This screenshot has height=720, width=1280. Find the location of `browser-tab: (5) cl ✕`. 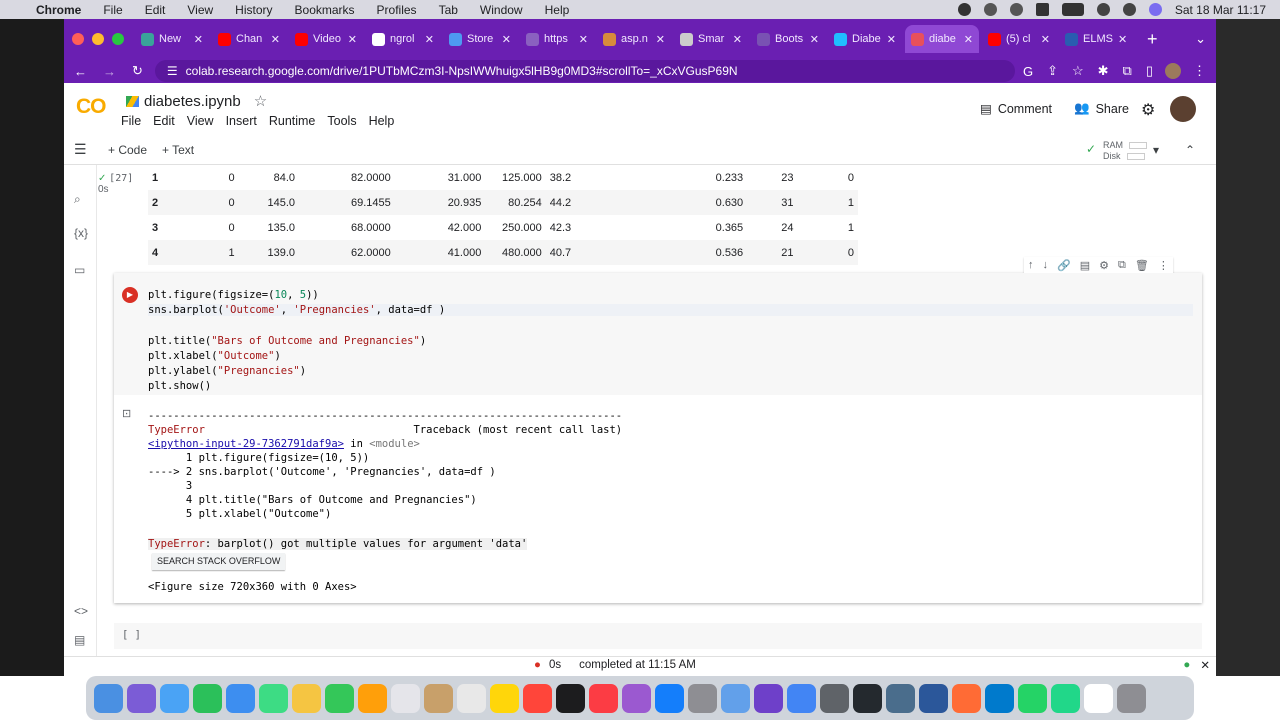

browser-tab: (5) cl ✕ is located at coordinates (1019, 39).